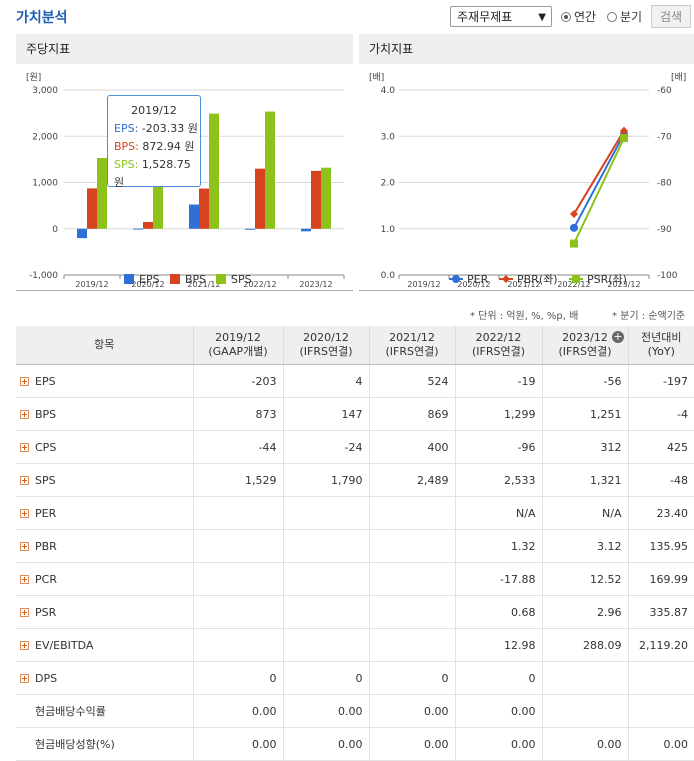 This screenshot has width=694, height=761. I want to click on table-cell: 169.99, so click(660, 579).